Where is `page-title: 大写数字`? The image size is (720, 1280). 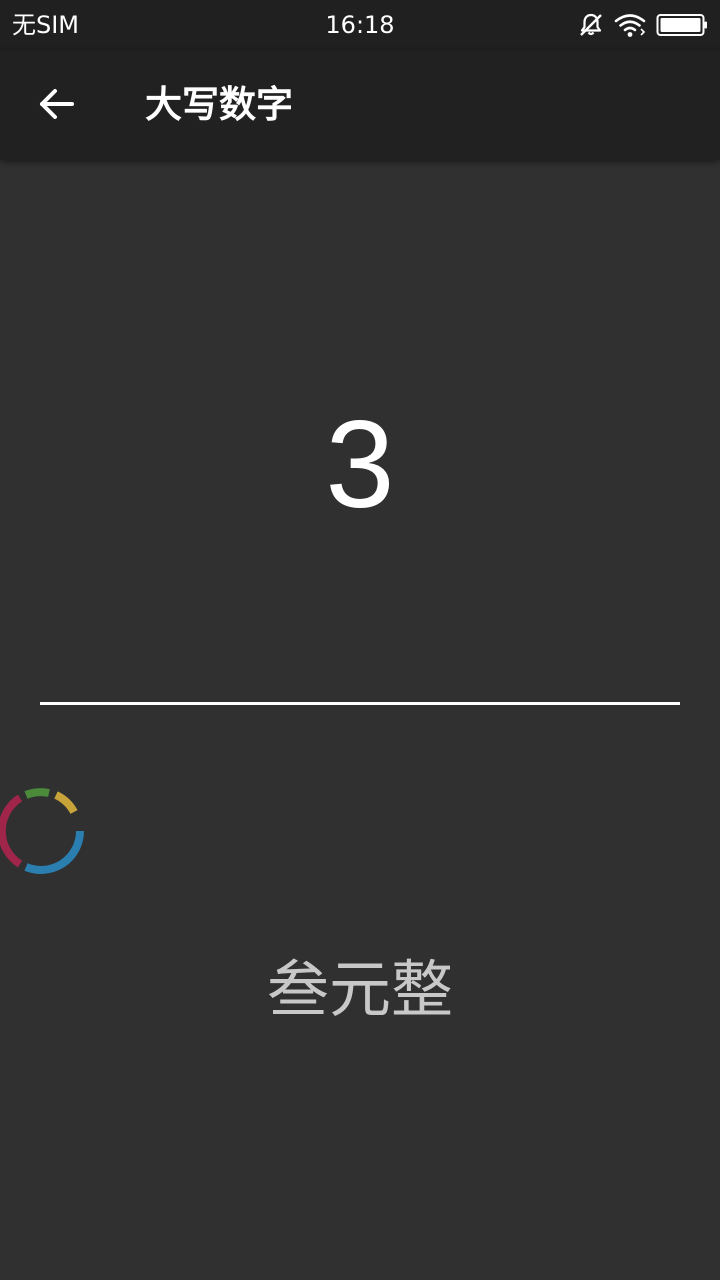 page-title: 大写数字 is located at coordinates (219, 104).